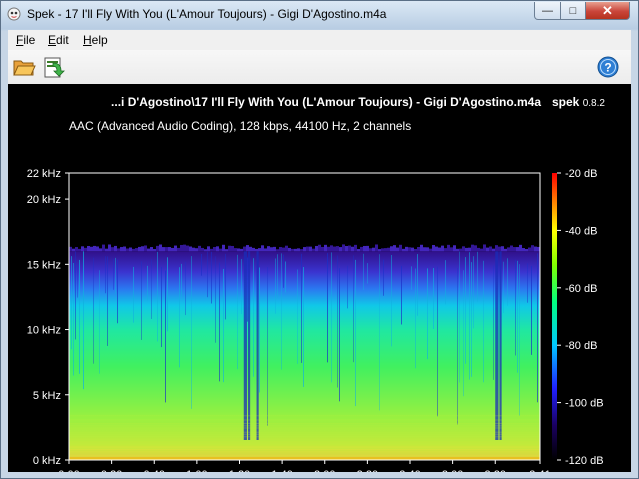 Image resolution: width=639 pixels, height=479 pixels. What do you see at coordinates (584, 404) in the screenshot?
I see `colorbar-tick-label: -100 dB` at bounding box center [584, 404].